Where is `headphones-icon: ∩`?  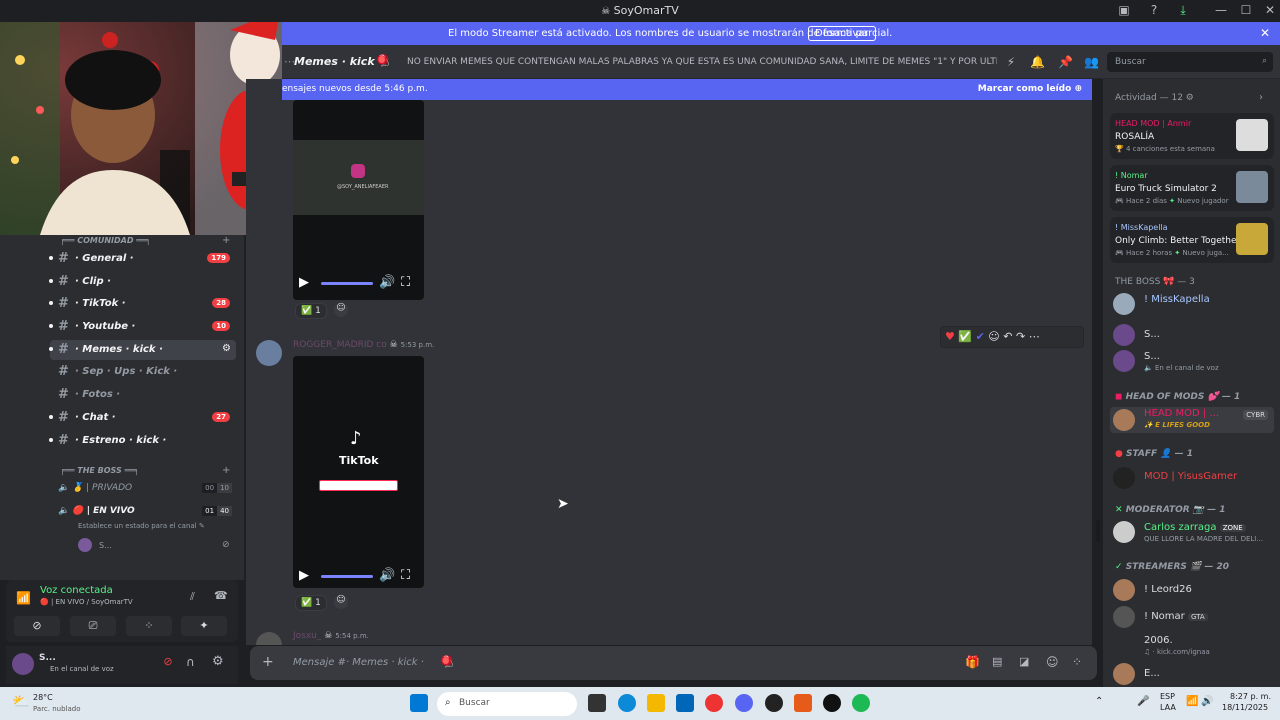 headphones-icon: ∩ is located at coordinates (190, 662).